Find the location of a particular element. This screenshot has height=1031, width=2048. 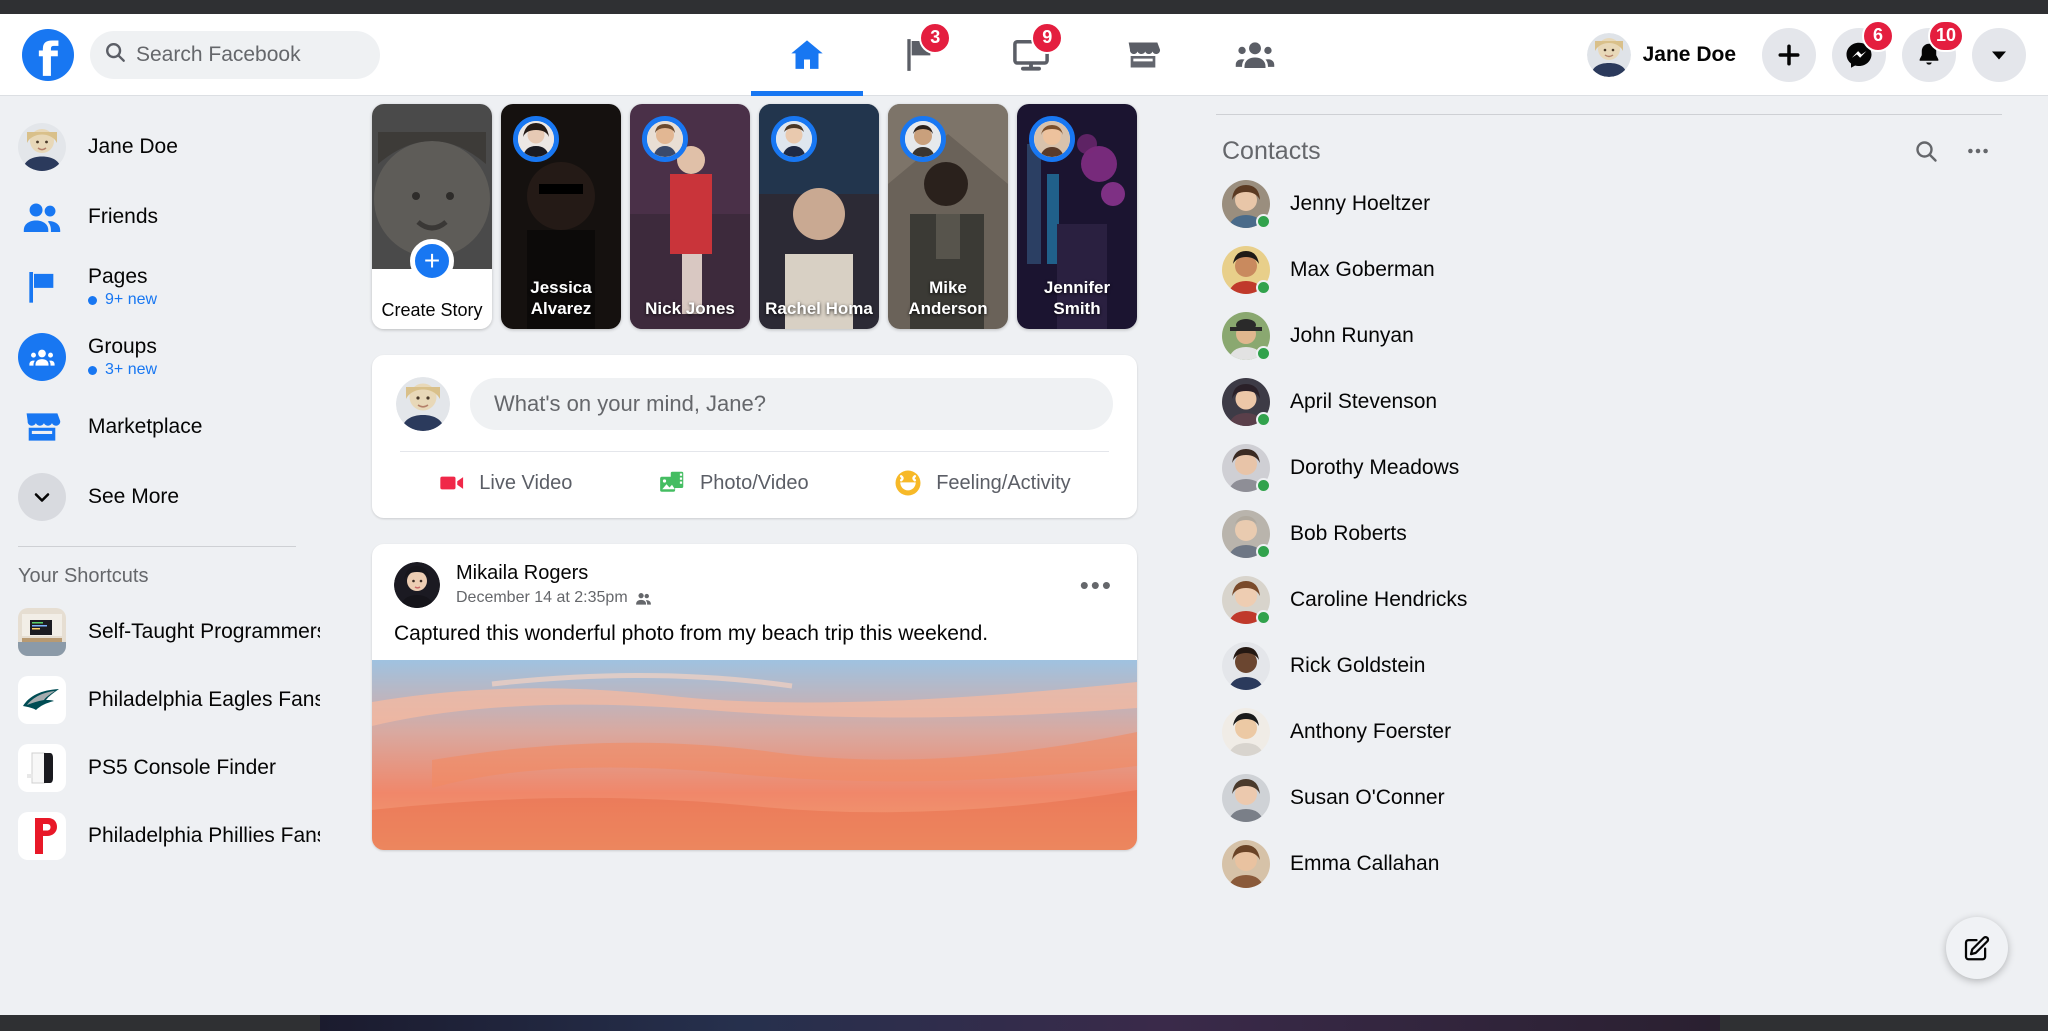

plus-icon is located at coordinates (1789, 54).